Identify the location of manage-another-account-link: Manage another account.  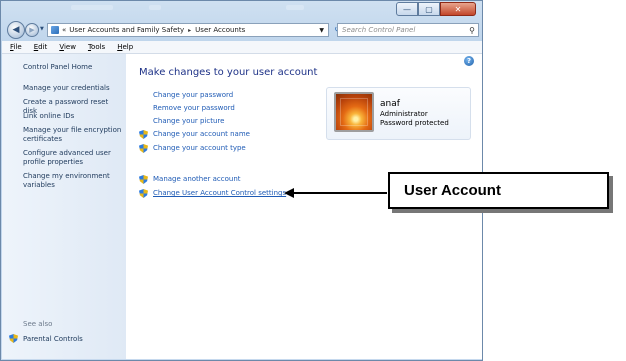
(197, 179).